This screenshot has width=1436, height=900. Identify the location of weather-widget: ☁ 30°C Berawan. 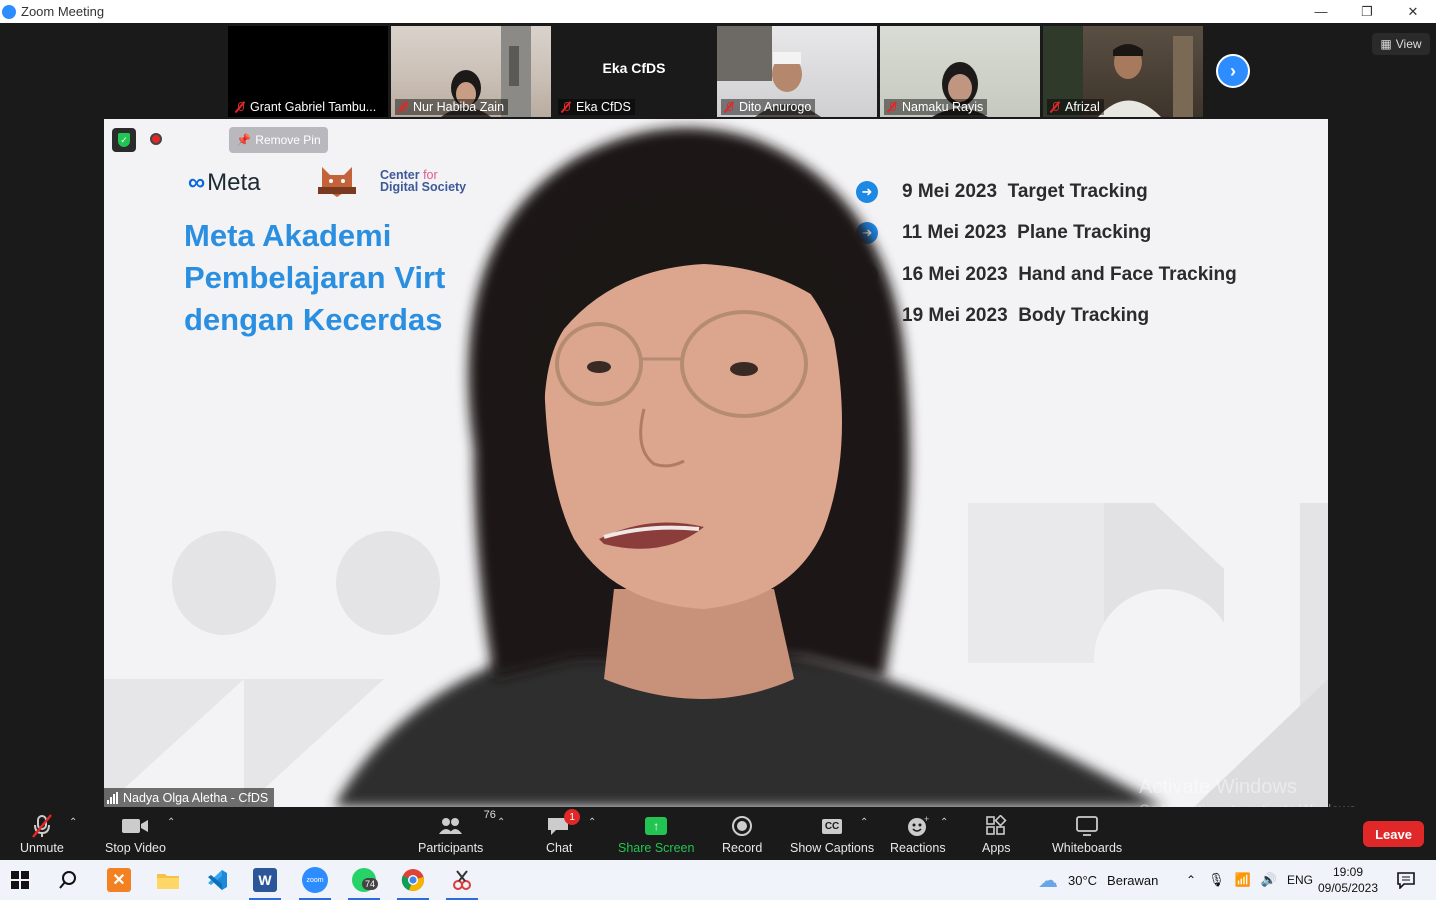
(1098, 880).